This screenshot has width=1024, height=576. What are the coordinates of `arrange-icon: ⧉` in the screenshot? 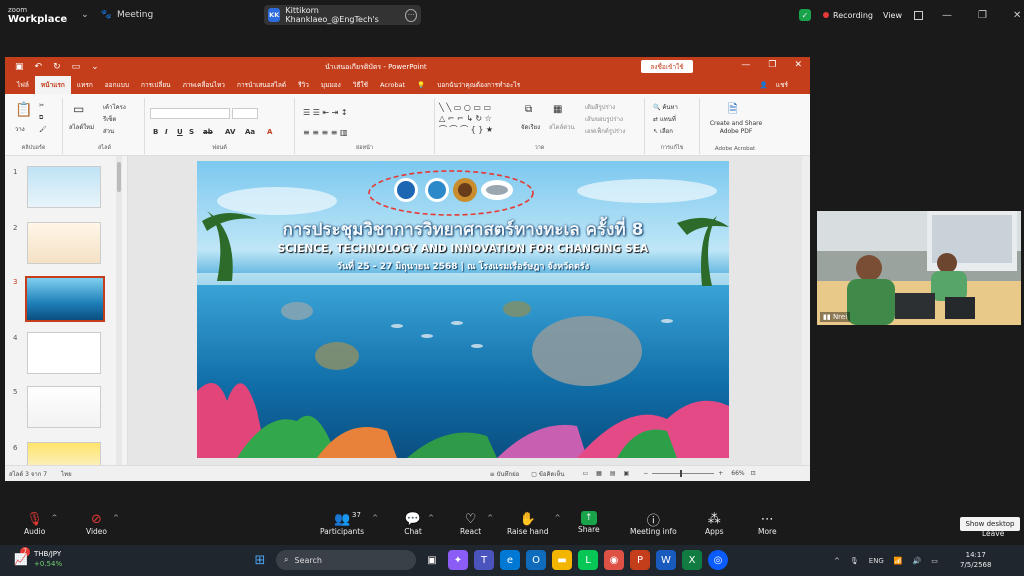 It's located at (528, 109).